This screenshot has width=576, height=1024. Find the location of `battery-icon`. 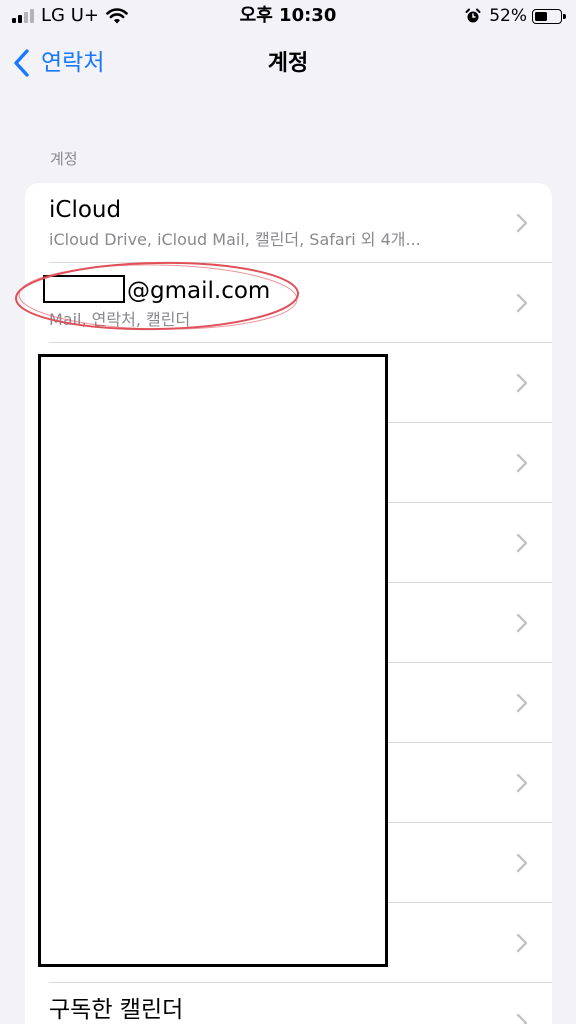

battery-icon is located at coordinates (549, 16).